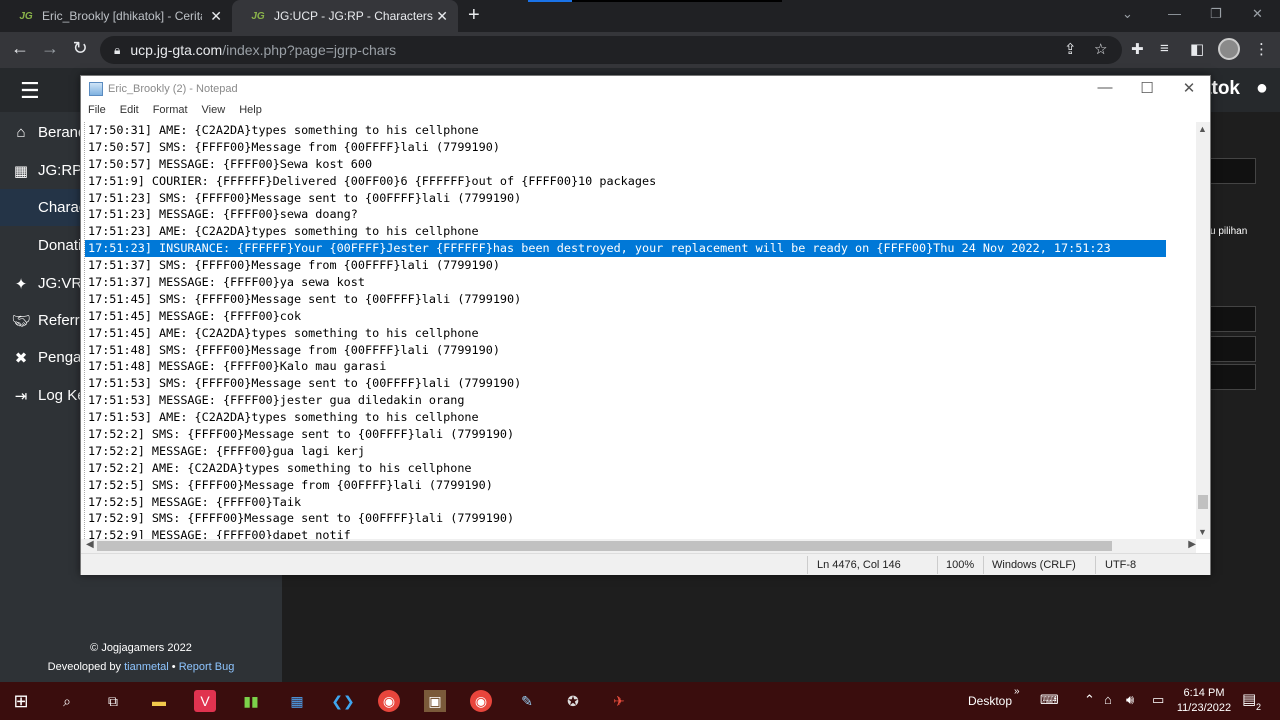  I want to click on menu-format: Format, so click(170, 113).